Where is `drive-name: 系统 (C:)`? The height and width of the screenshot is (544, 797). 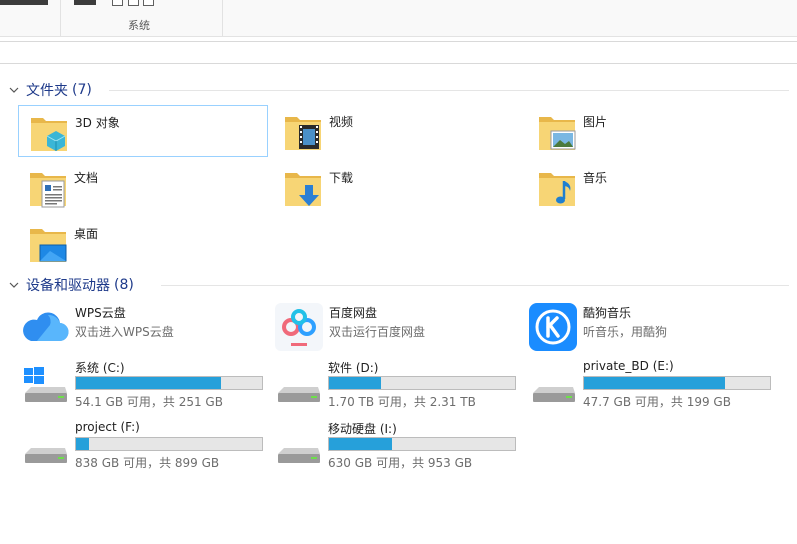
drive-name: 系统 (C:) is located at coordinates (100, 368).